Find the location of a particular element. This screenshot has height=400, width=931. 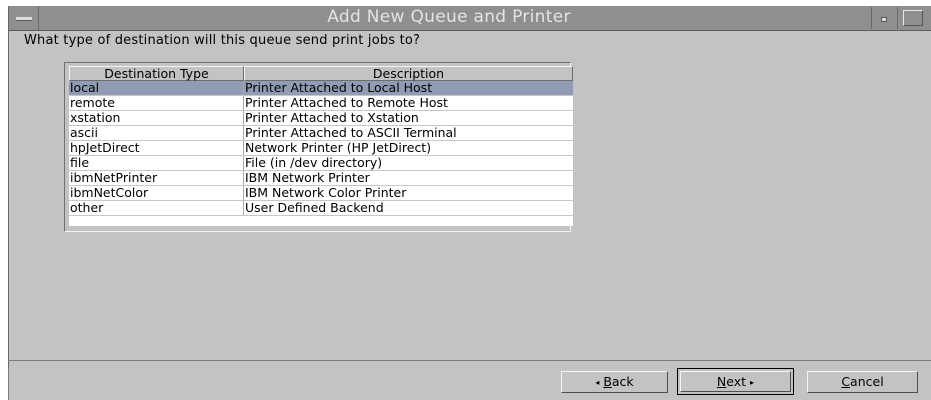

table-row: file File (in /dev directory) is located at coordinates (321, 163).